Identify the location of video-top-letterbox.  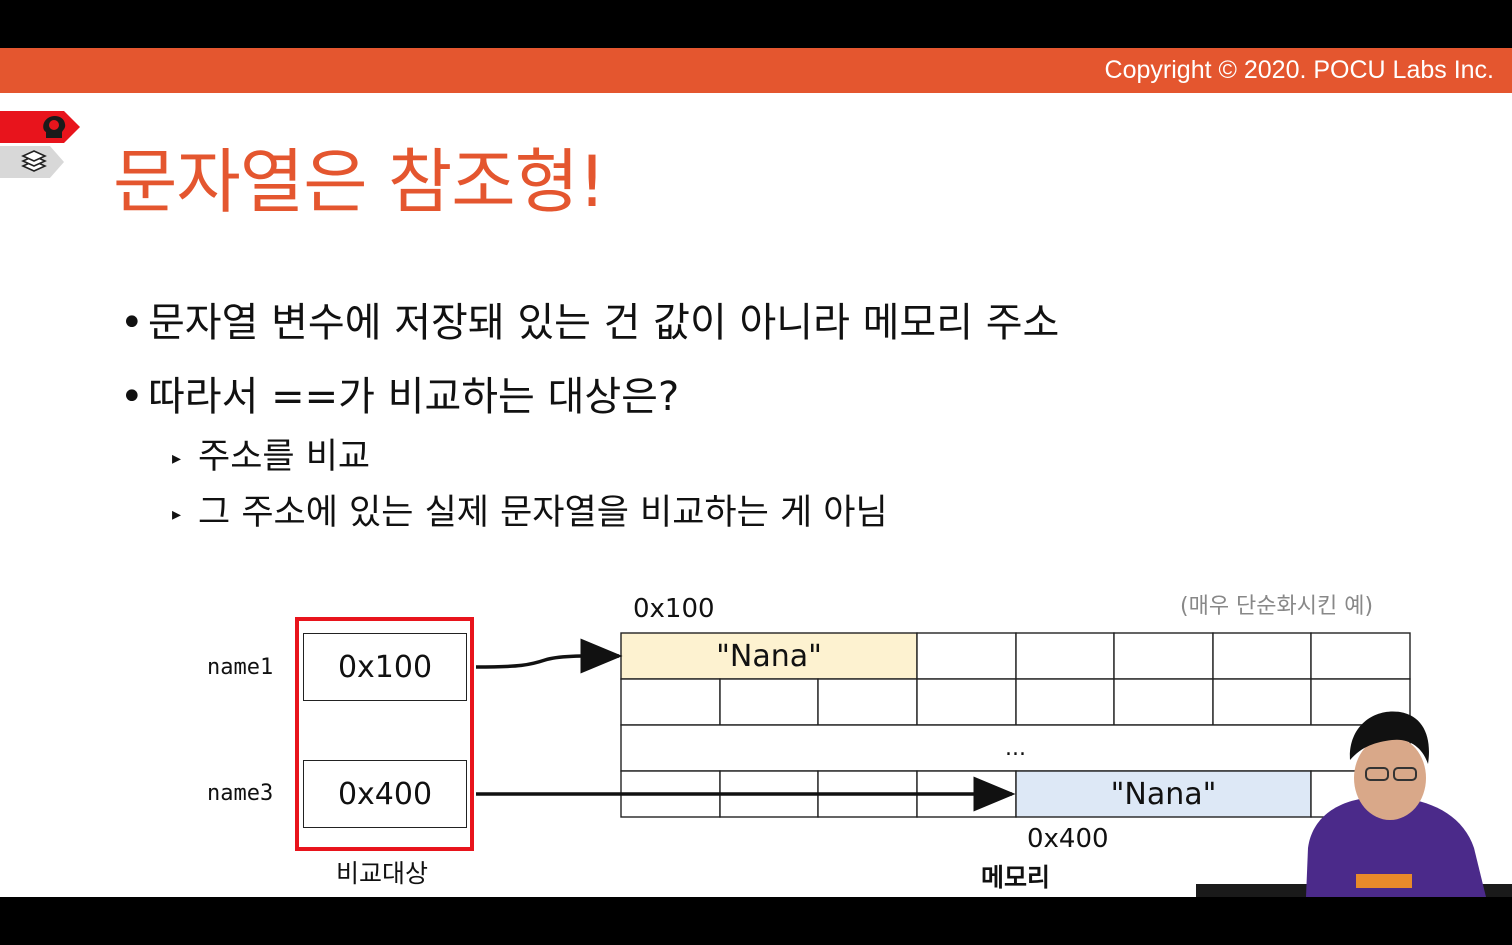
(756, 24).